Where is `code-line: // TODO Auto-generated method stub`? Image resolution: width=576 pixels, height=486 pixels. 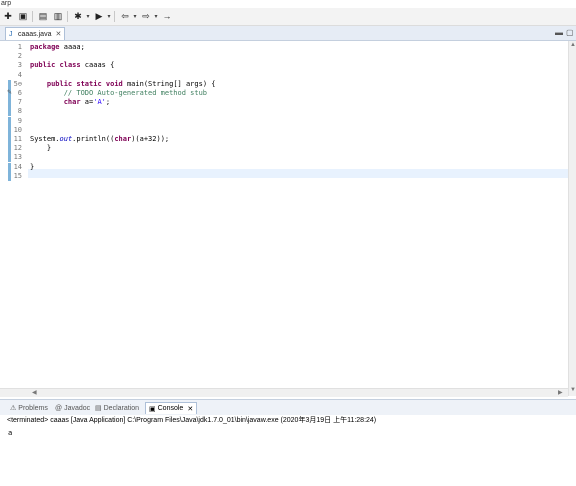
code-line: // TODO Auto-generated method stub is located at coordinates (135, 93).